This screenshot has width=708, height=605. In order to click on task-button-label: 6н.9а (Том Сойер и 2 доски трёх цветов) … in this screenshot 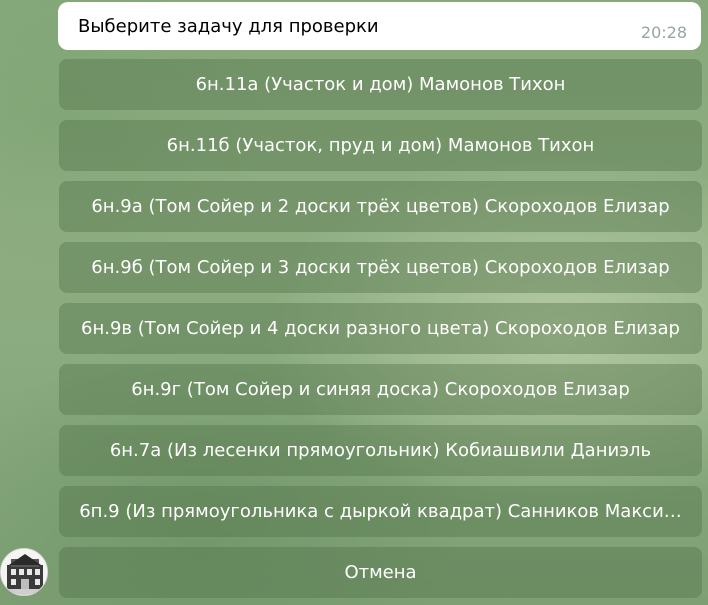, I will do `click(380, 206)`.